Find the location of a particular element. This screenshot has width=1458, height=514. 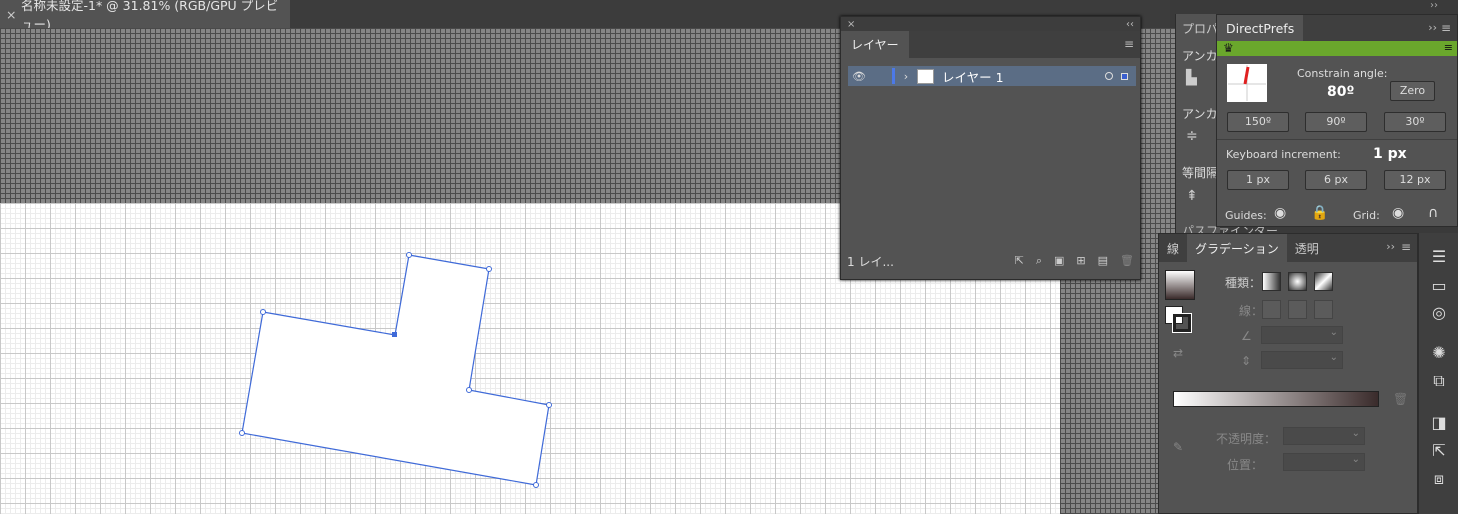

constrain-label: Constrain angle: is located at coordinates (1342, 73).